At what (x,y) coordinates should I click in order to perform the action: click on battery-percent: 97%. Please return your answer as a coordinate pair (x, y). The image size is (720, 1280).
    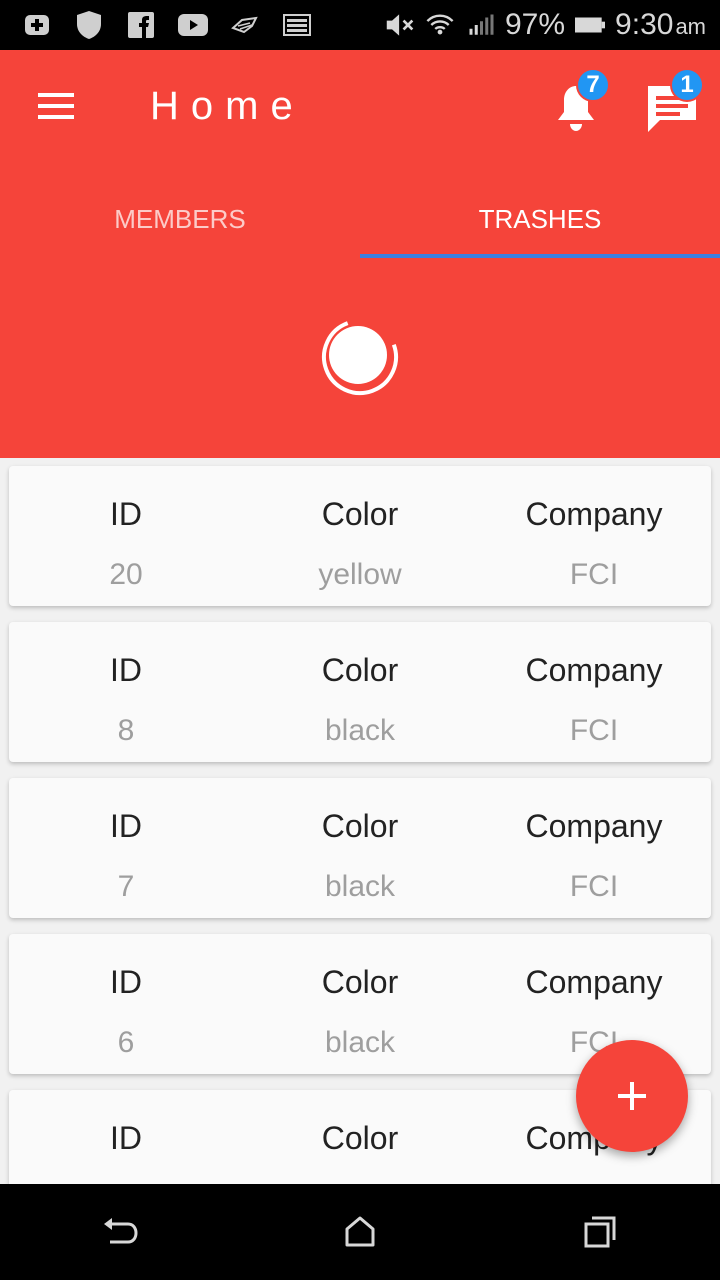
    Looking at the image, I should click on (535, 24).